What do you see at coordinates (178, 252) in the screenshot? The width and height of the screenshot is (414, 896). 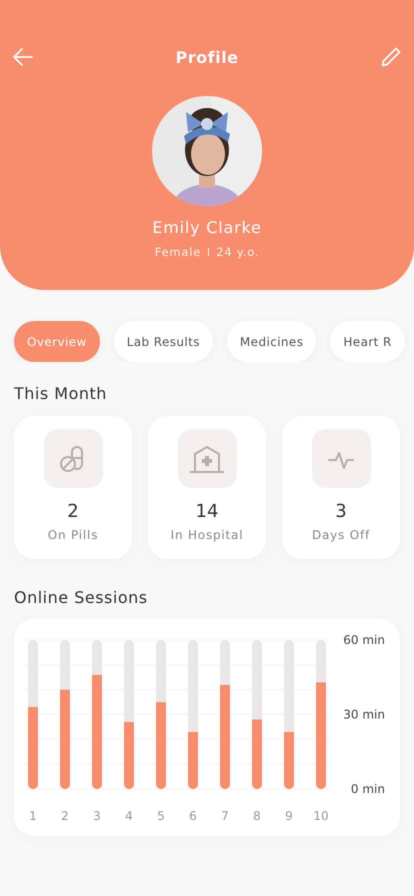 I see `gender-text: Female` at bounding box center [178, 252].